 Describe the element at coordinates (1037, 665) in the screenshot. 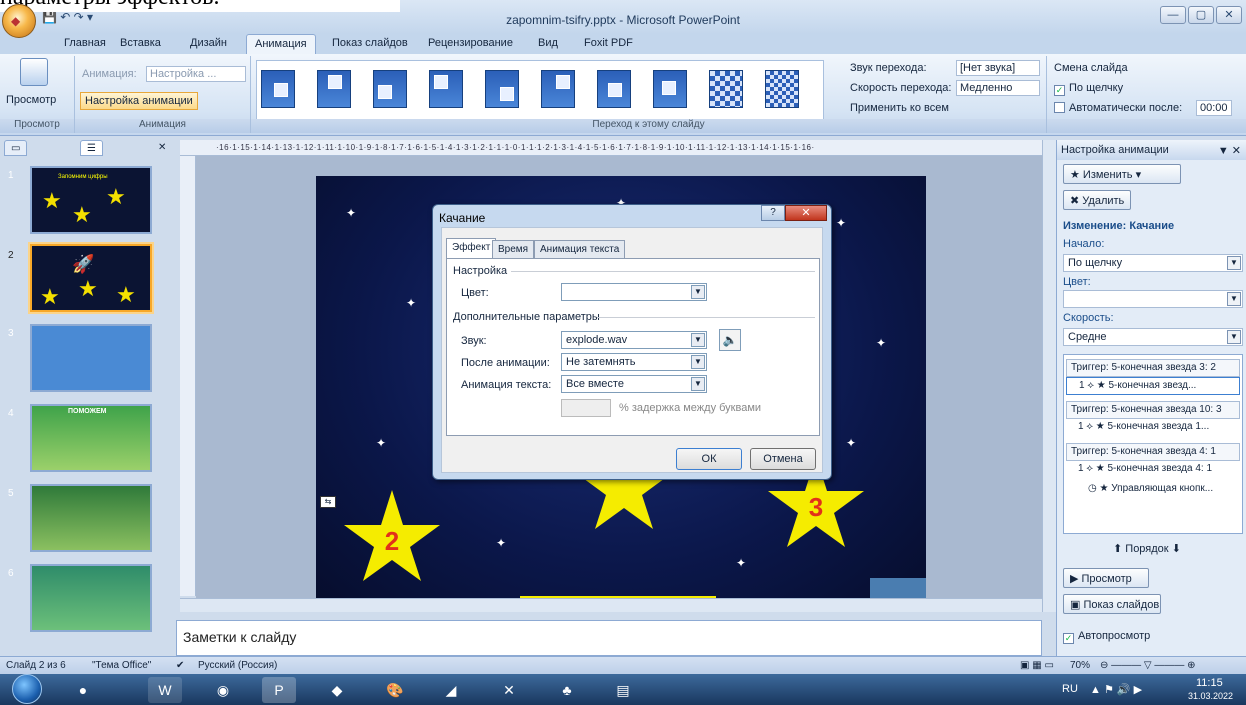

I see `view-buttons: ▣ ▦ ▭` at that location.